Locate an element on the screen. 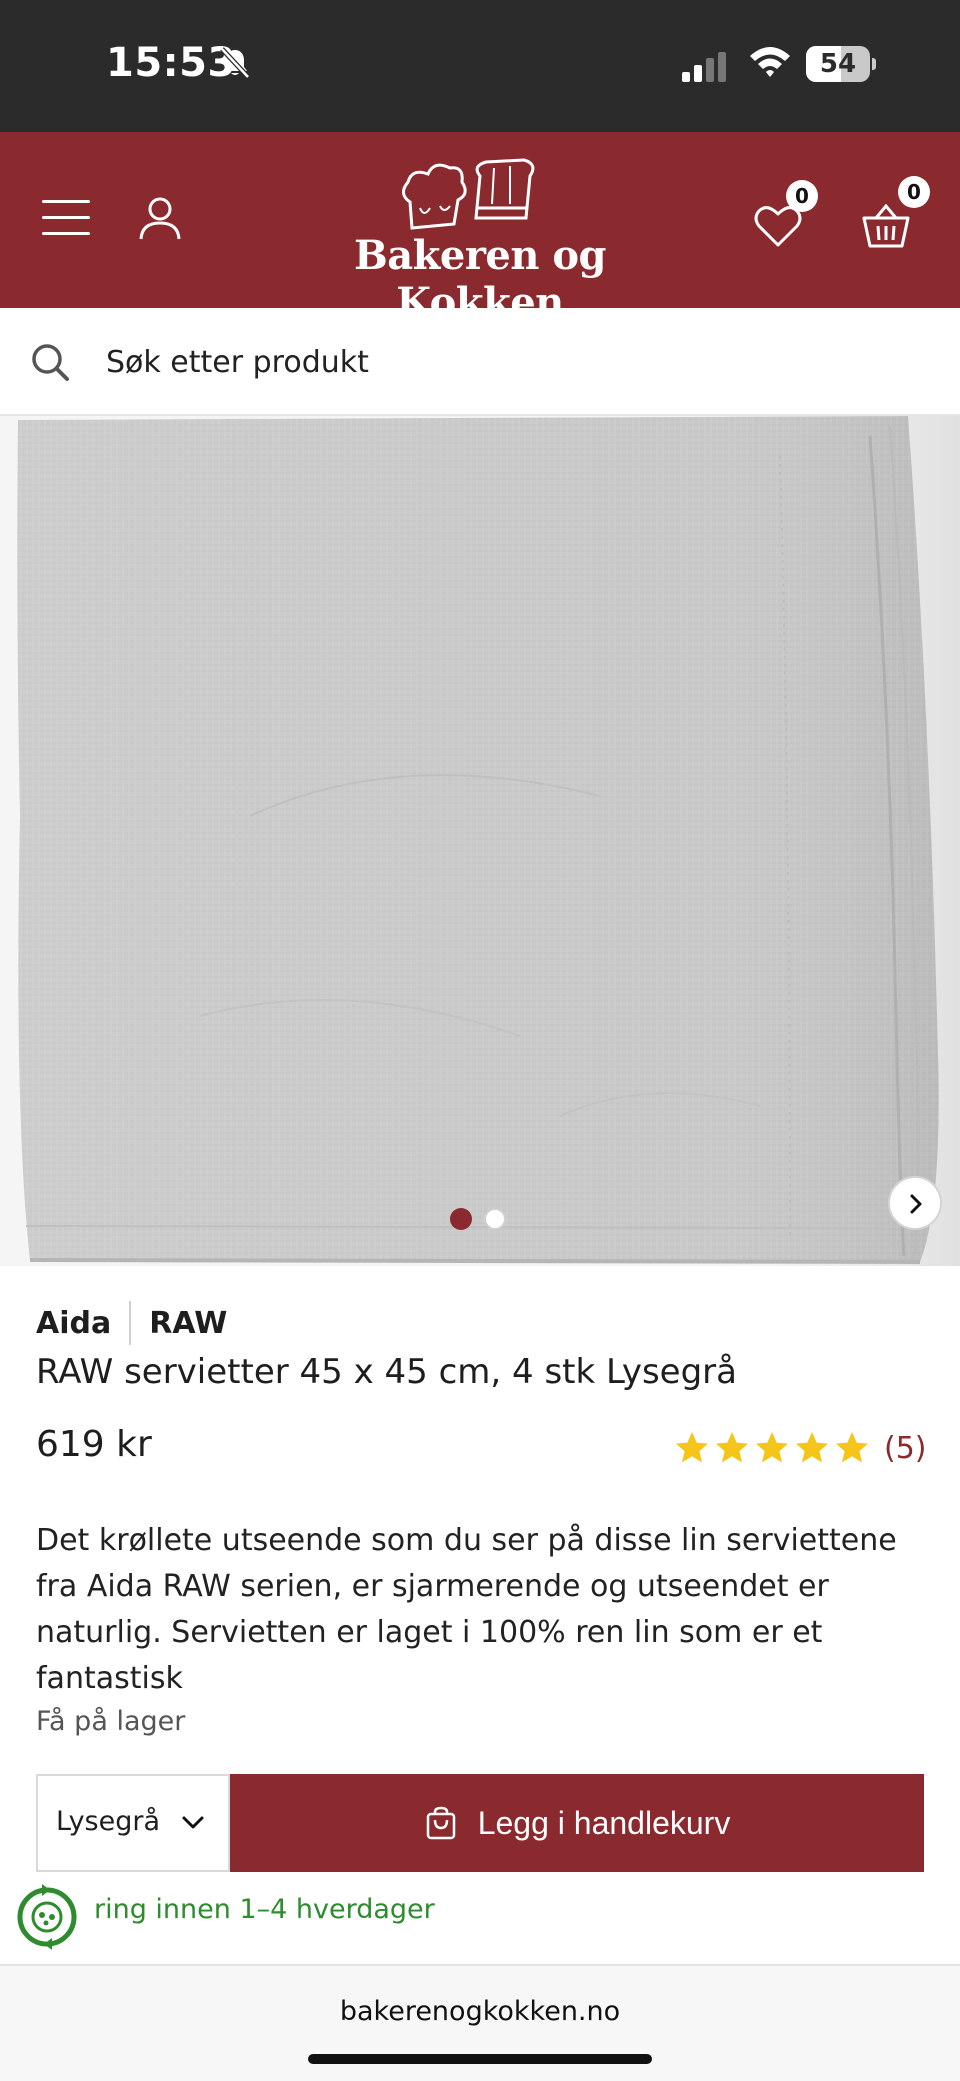 The height and width of the screenshot is (2081, 960). variant-selected-value: Lysegrå is located at coordinates (108, 1821).